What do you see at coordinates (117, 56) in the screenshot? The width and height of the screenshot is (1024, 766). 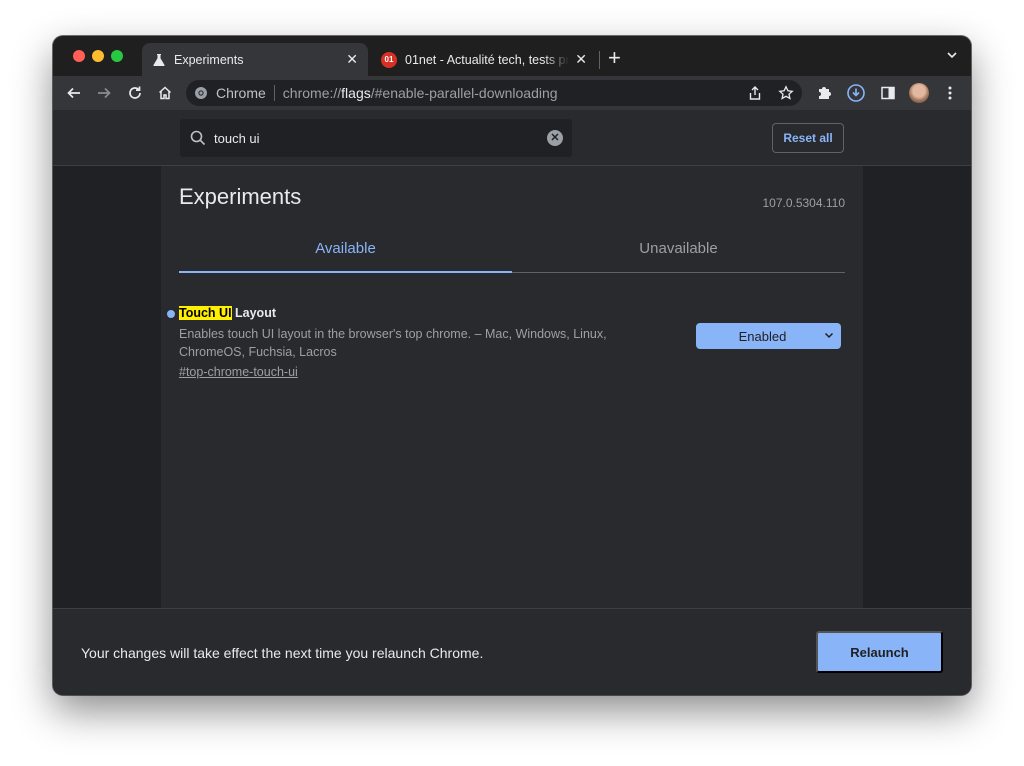 I see `zoom-window-button` at bounding box center [117, 56].